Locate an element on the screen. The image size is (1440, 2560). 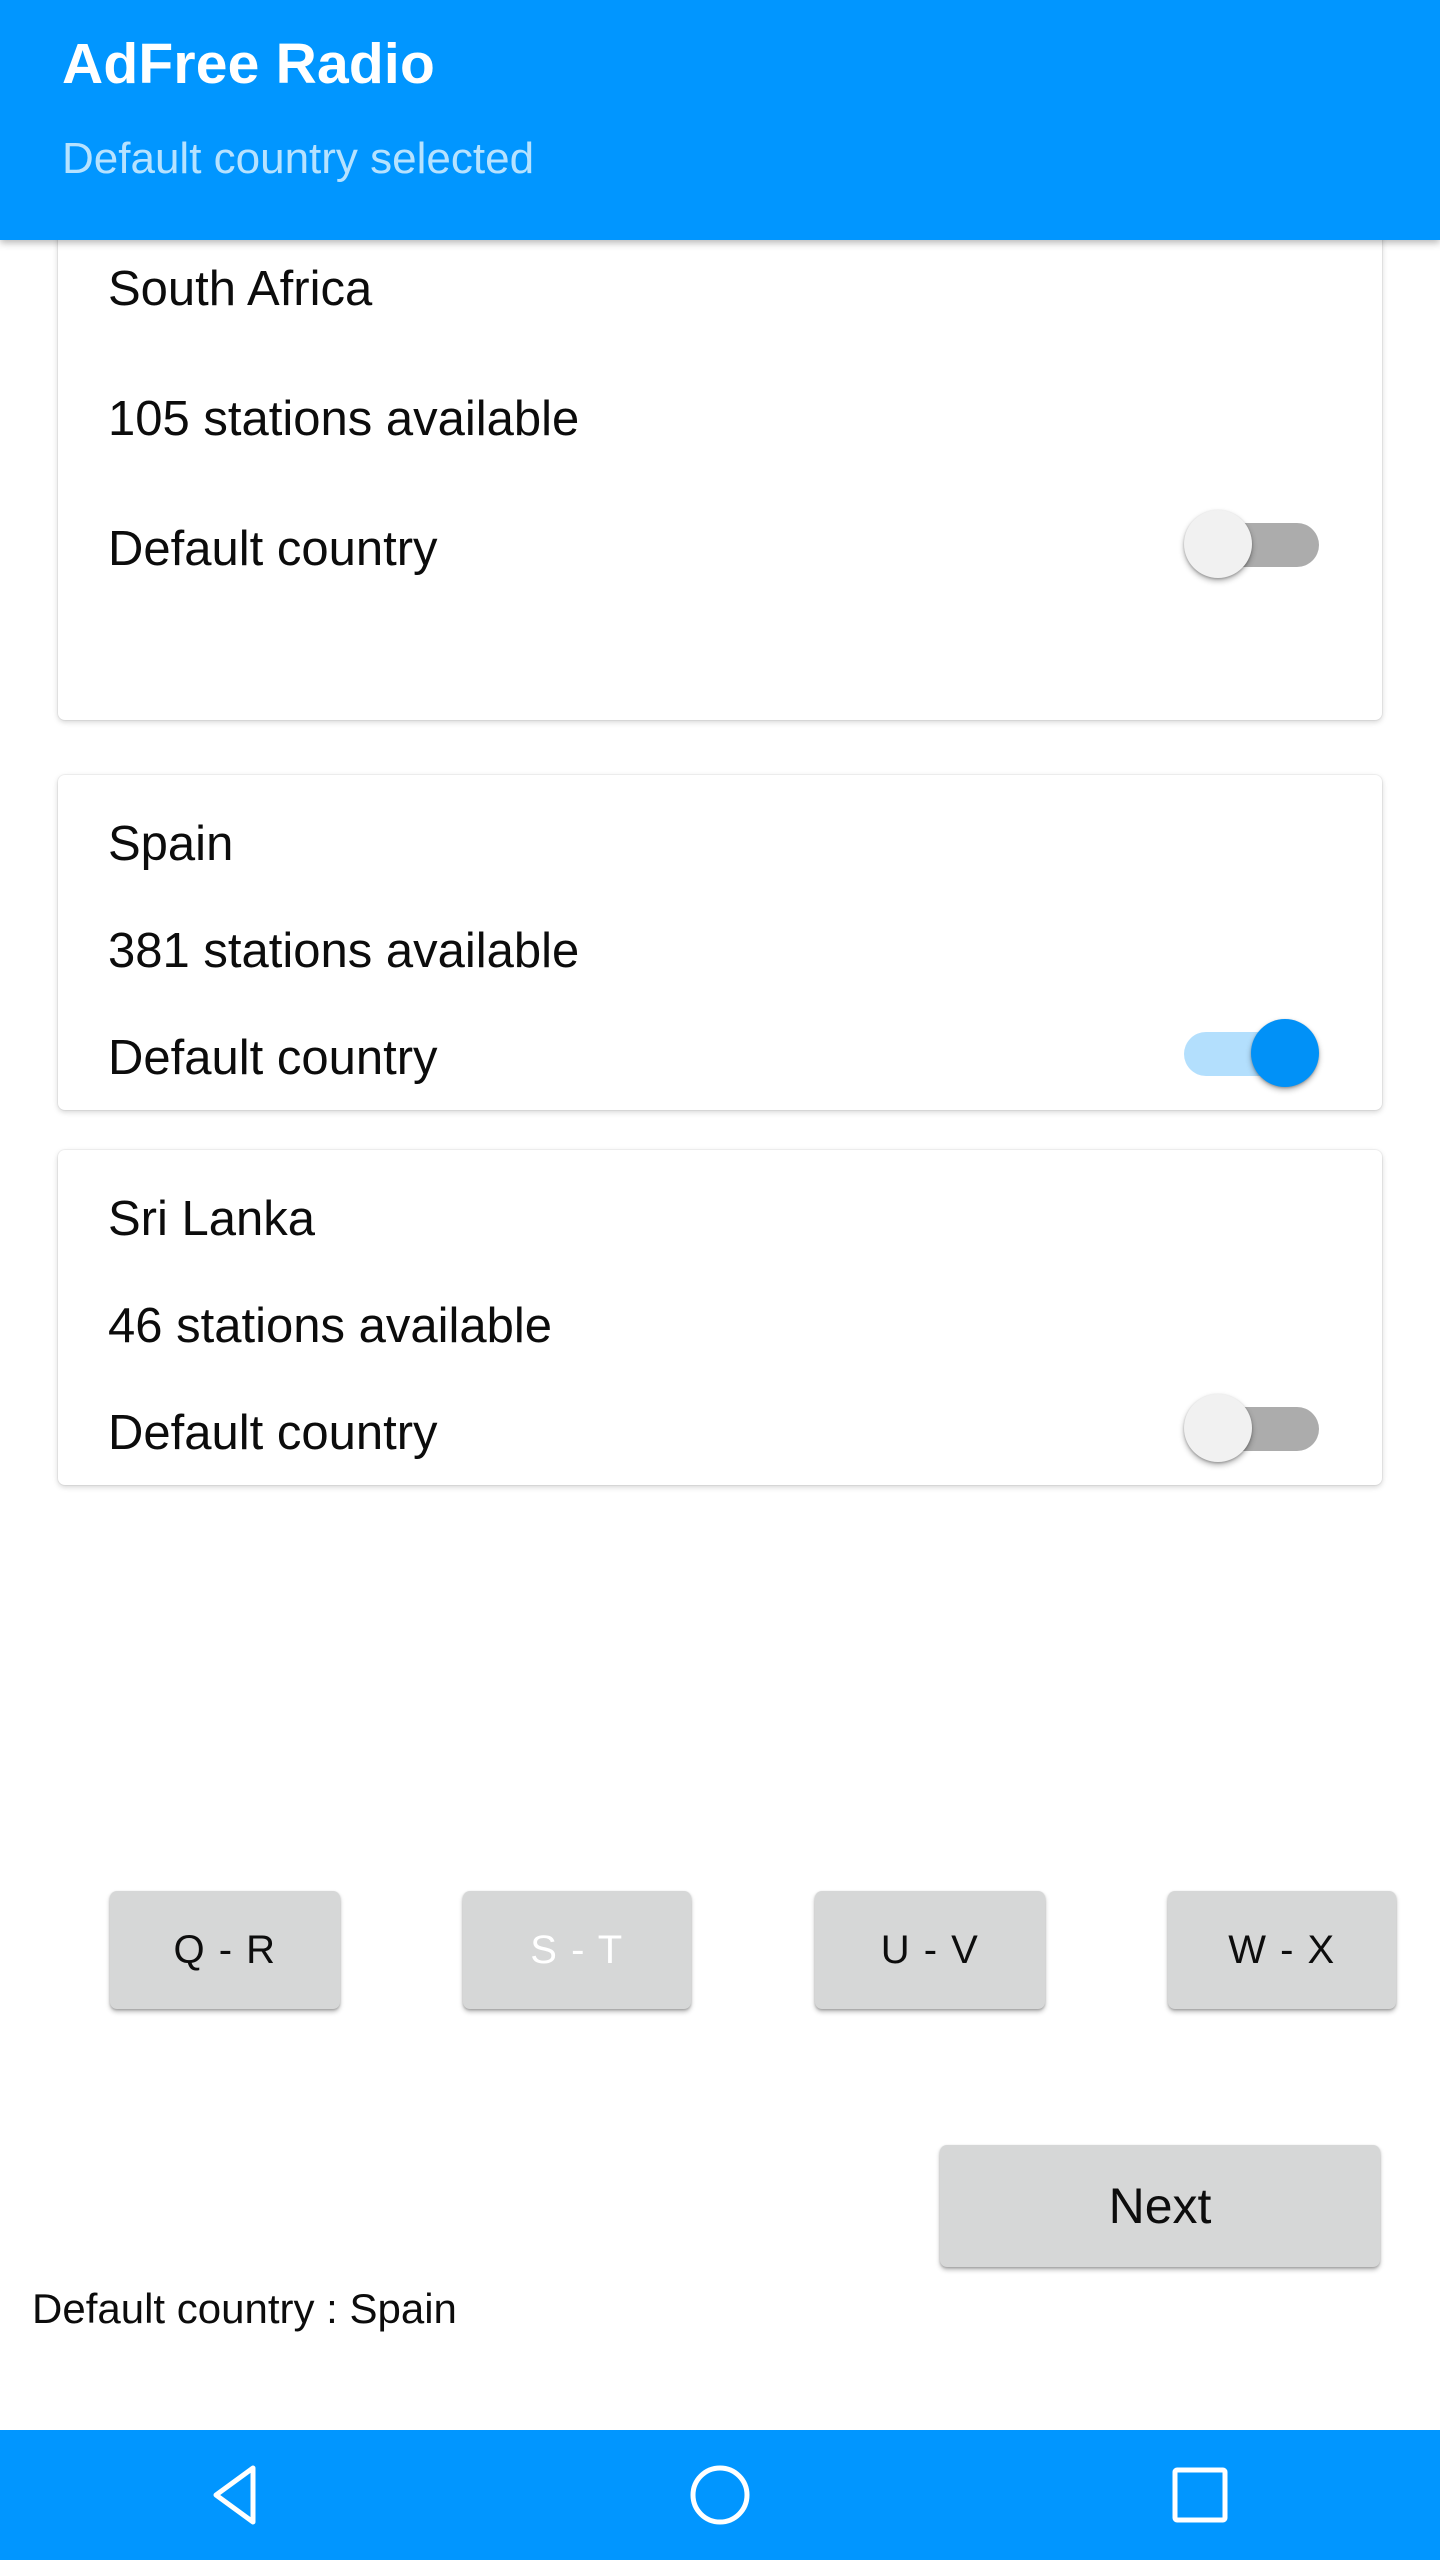
next-button: Next is located at coordinates (1160, 2206).